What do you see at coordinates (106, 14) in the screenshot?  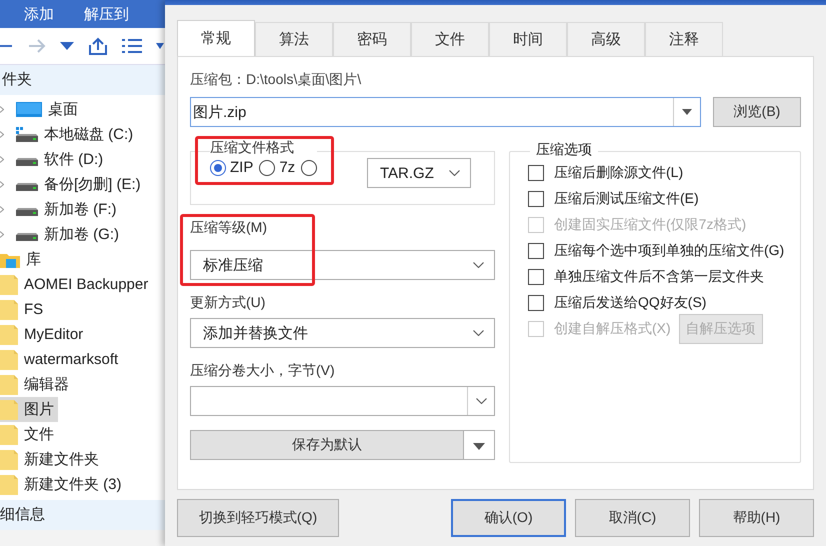 I see `toolbar-button: 解压到` at bounding box center [106, 14].